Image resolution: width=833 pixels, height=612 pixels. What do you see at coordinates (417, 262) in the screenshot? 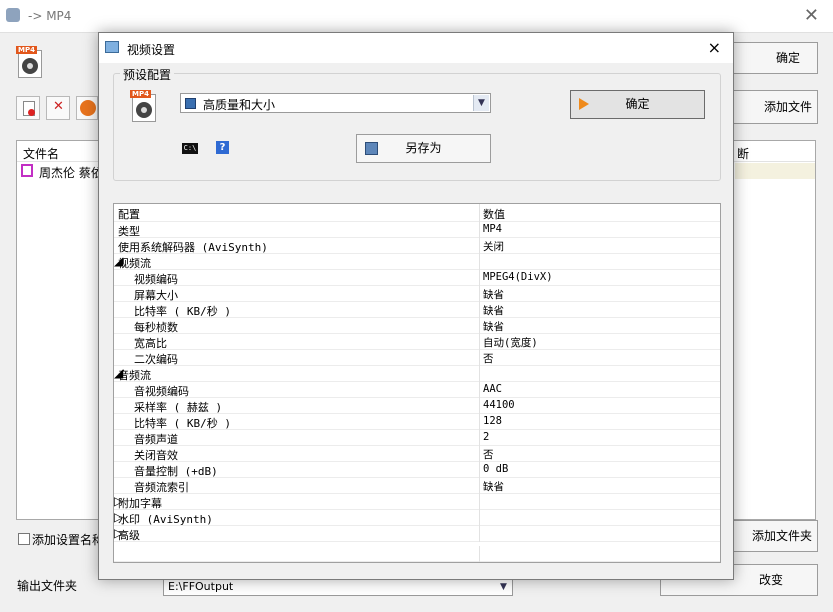
I see `grid-category-row: ◢ 视频流` at bounding box center [417, 262].